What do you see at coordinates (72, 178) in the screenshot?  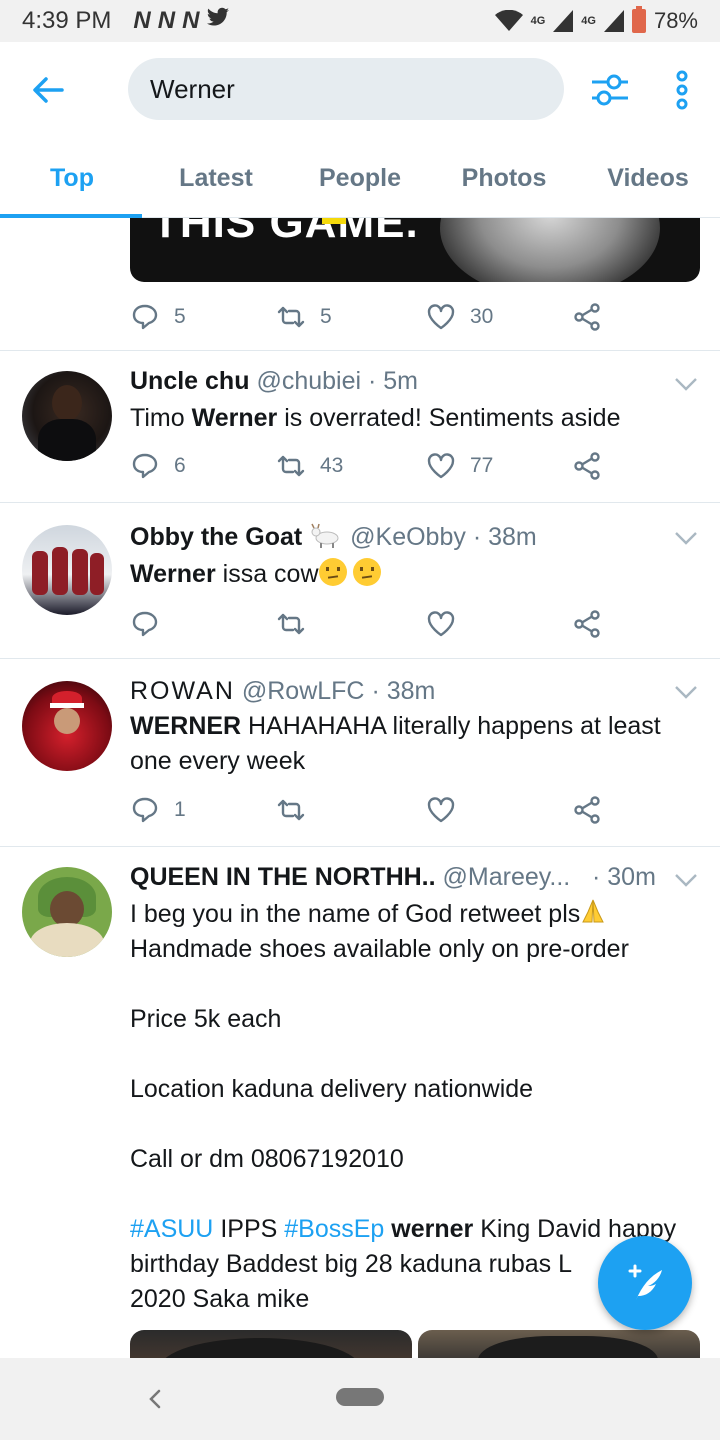 I see `tab-top: Top` at bounding box center [72, 178].